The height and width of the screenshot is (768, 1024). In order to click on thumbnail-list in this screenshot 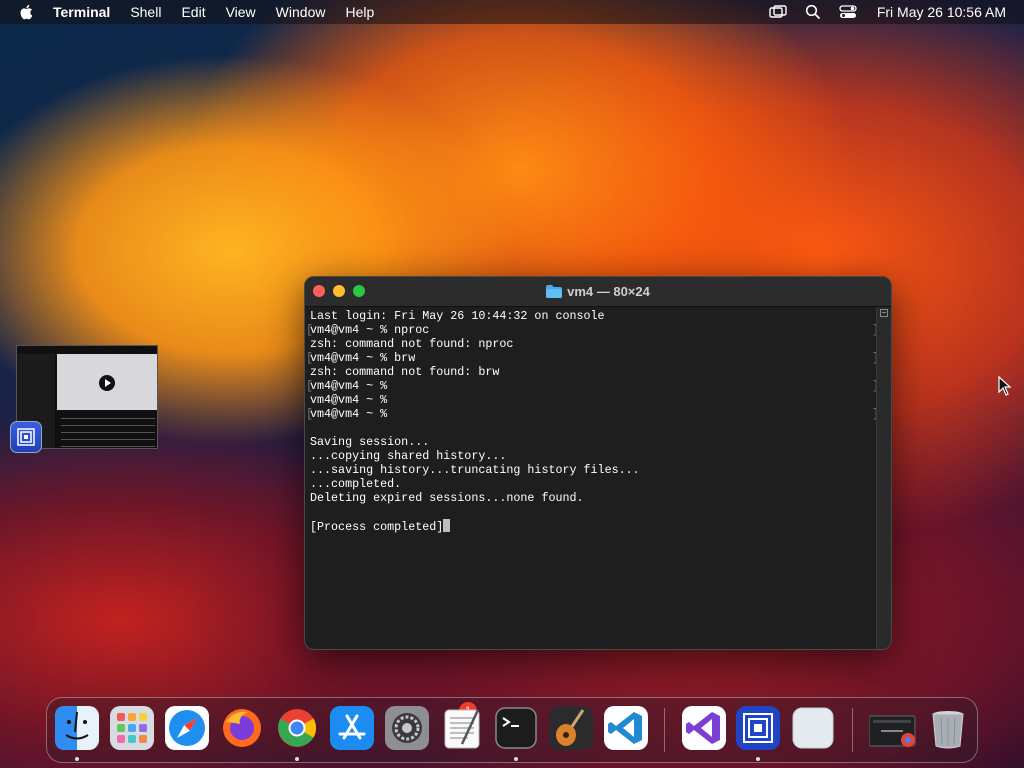, I will do `click(108, 432)`.